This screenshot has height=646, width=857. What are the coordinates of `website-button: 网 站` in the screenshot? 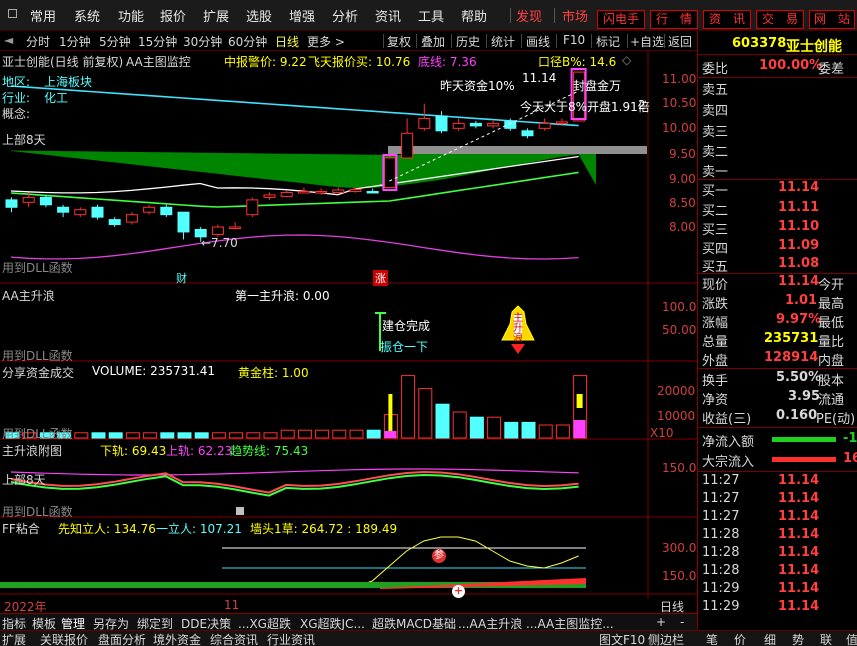 It's located at (832, 19).